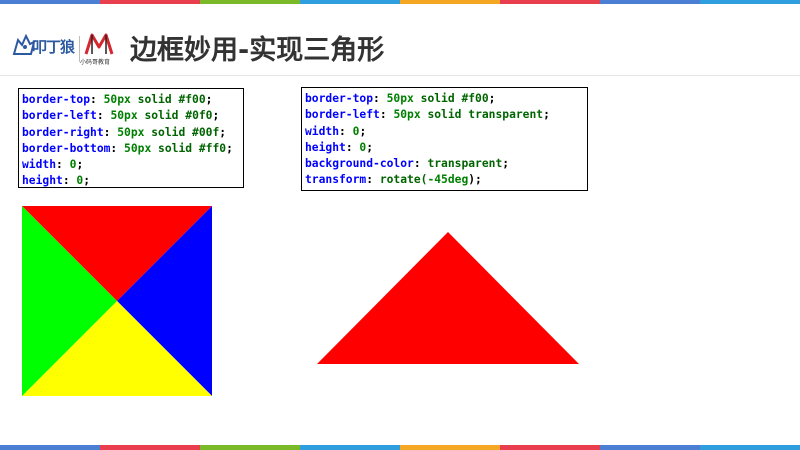 The width and height of the screenshot is (800, 450). Describe the element at coordinates (95, 62) in the screenshot. I see `xiaomage-logo-text: 小码哥教育` at that location.